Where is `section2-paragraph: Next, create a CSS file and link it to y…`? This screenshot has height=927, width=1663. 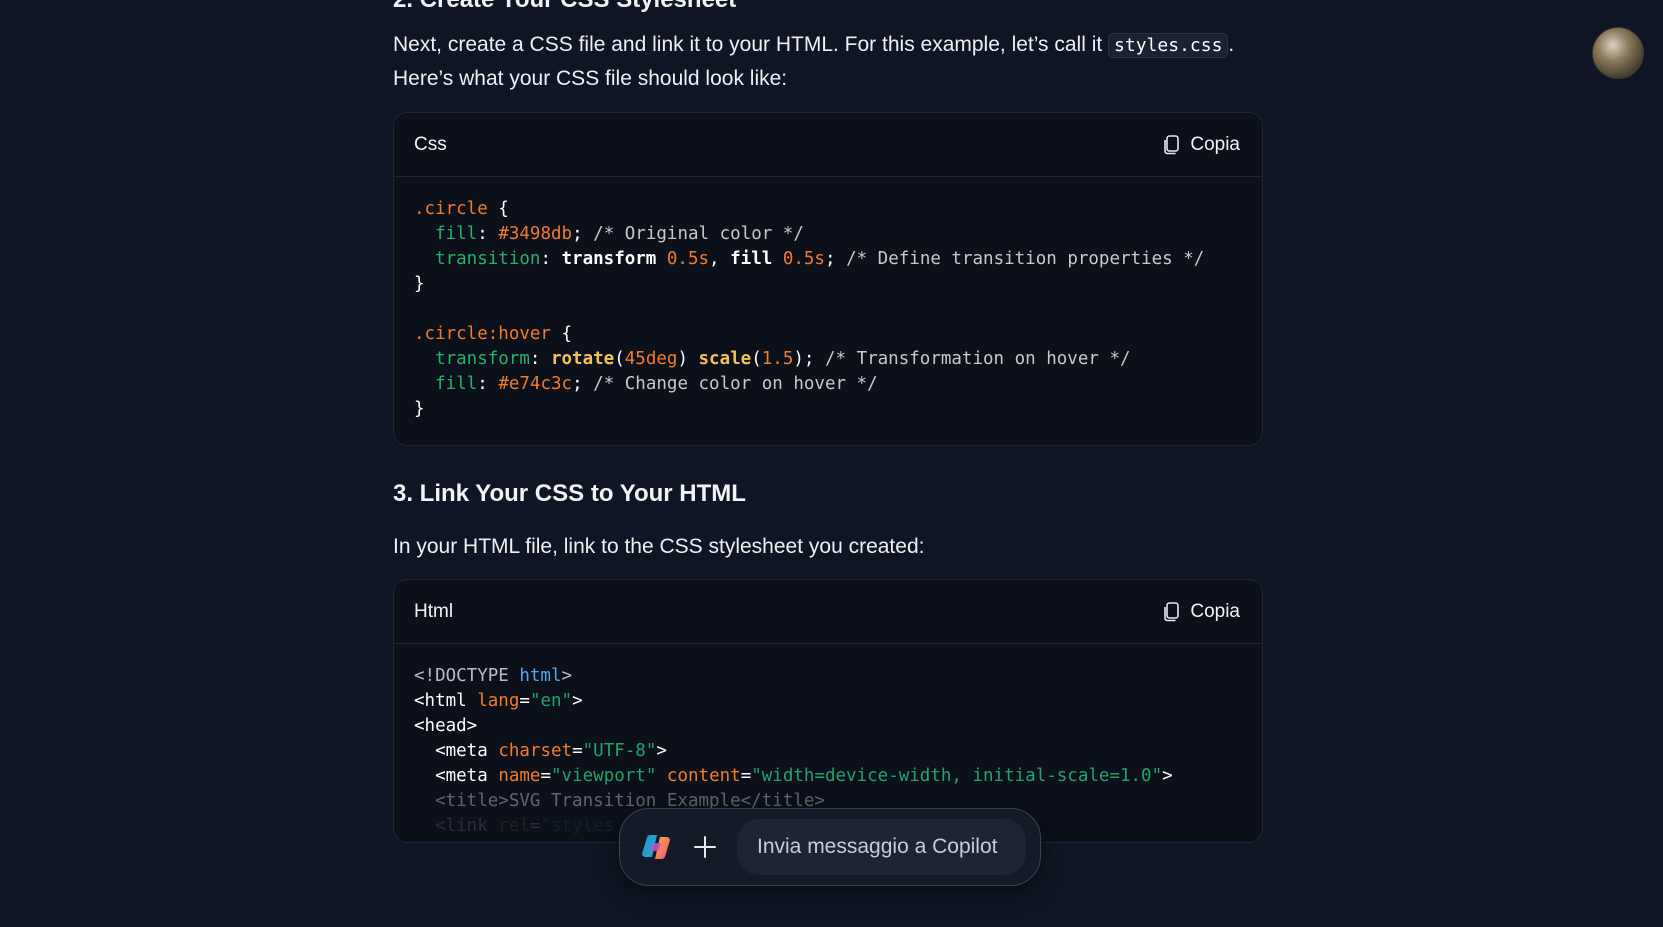 section2-paragraph: Next, create a CSS file and link it to y… is located at coordinates (828, 61).